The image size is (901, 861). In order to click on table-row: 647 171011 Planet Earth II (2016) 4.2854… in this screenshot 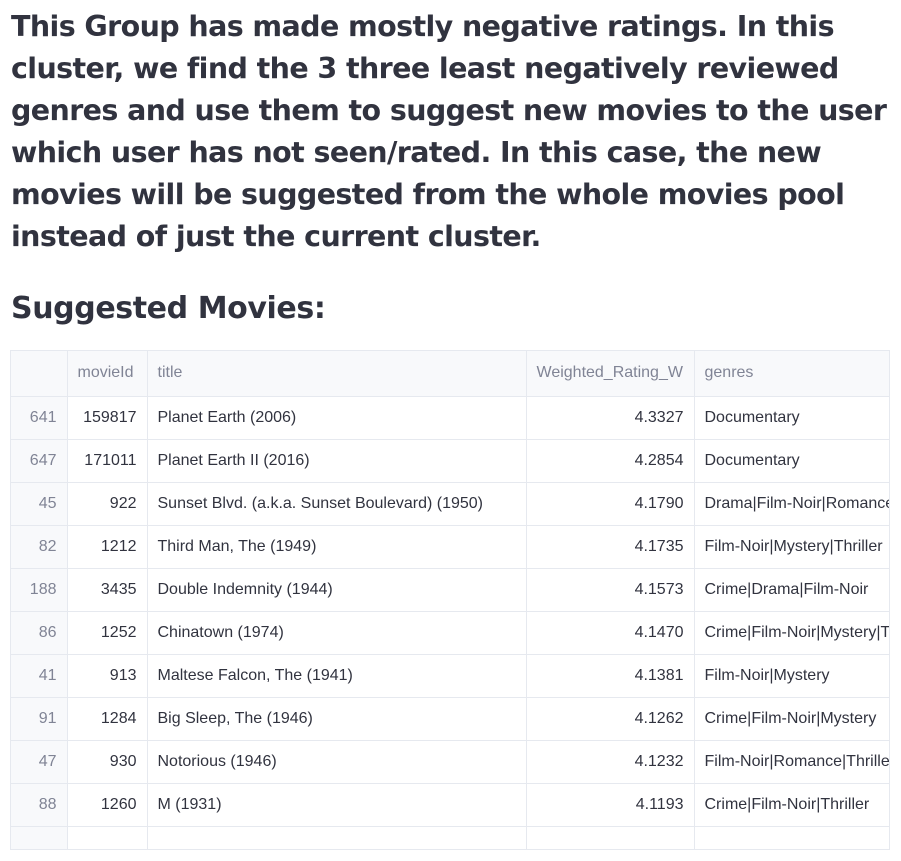, I will do `click(450, 461)`.